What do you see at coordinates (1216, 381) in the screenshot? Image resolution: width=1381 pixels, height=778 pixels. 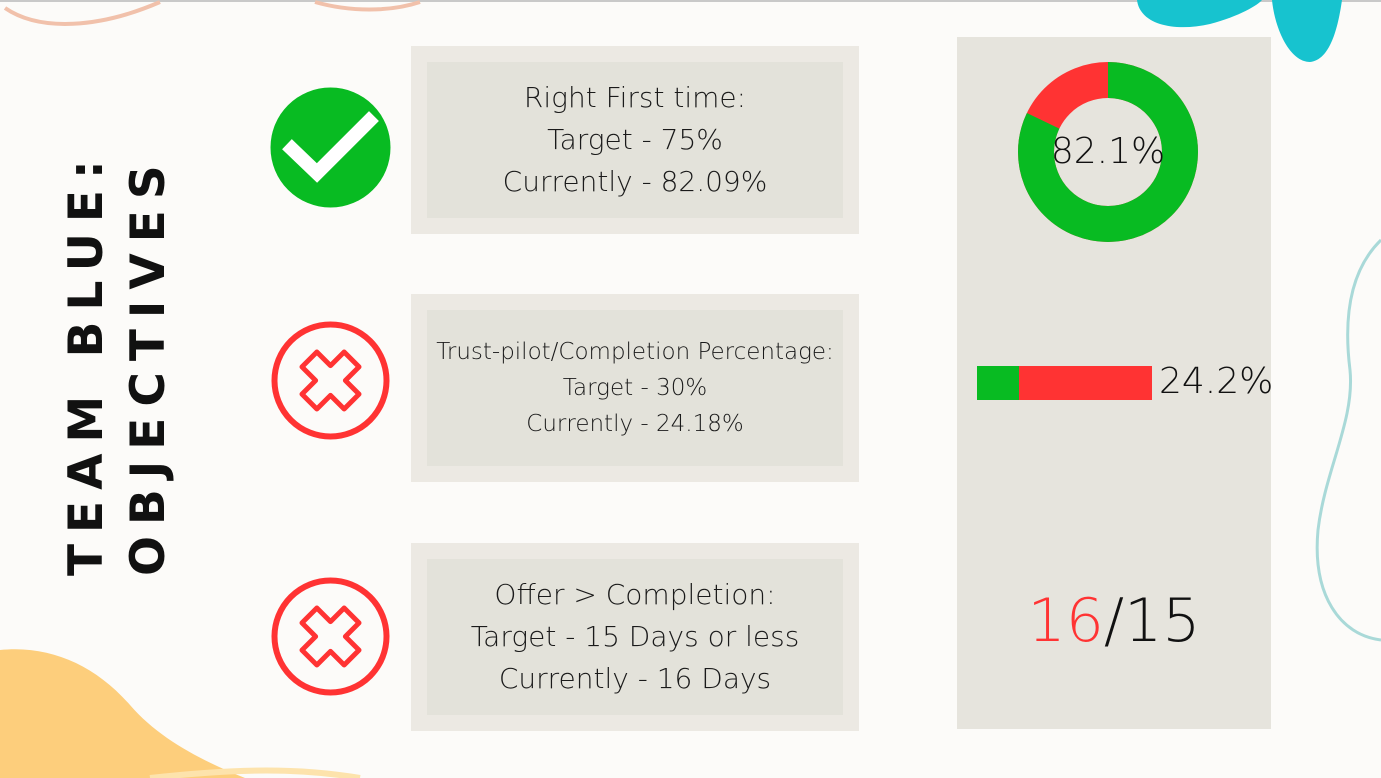 I see `progress-bar-label: 24.2%` at bounding box center [1216, 381].